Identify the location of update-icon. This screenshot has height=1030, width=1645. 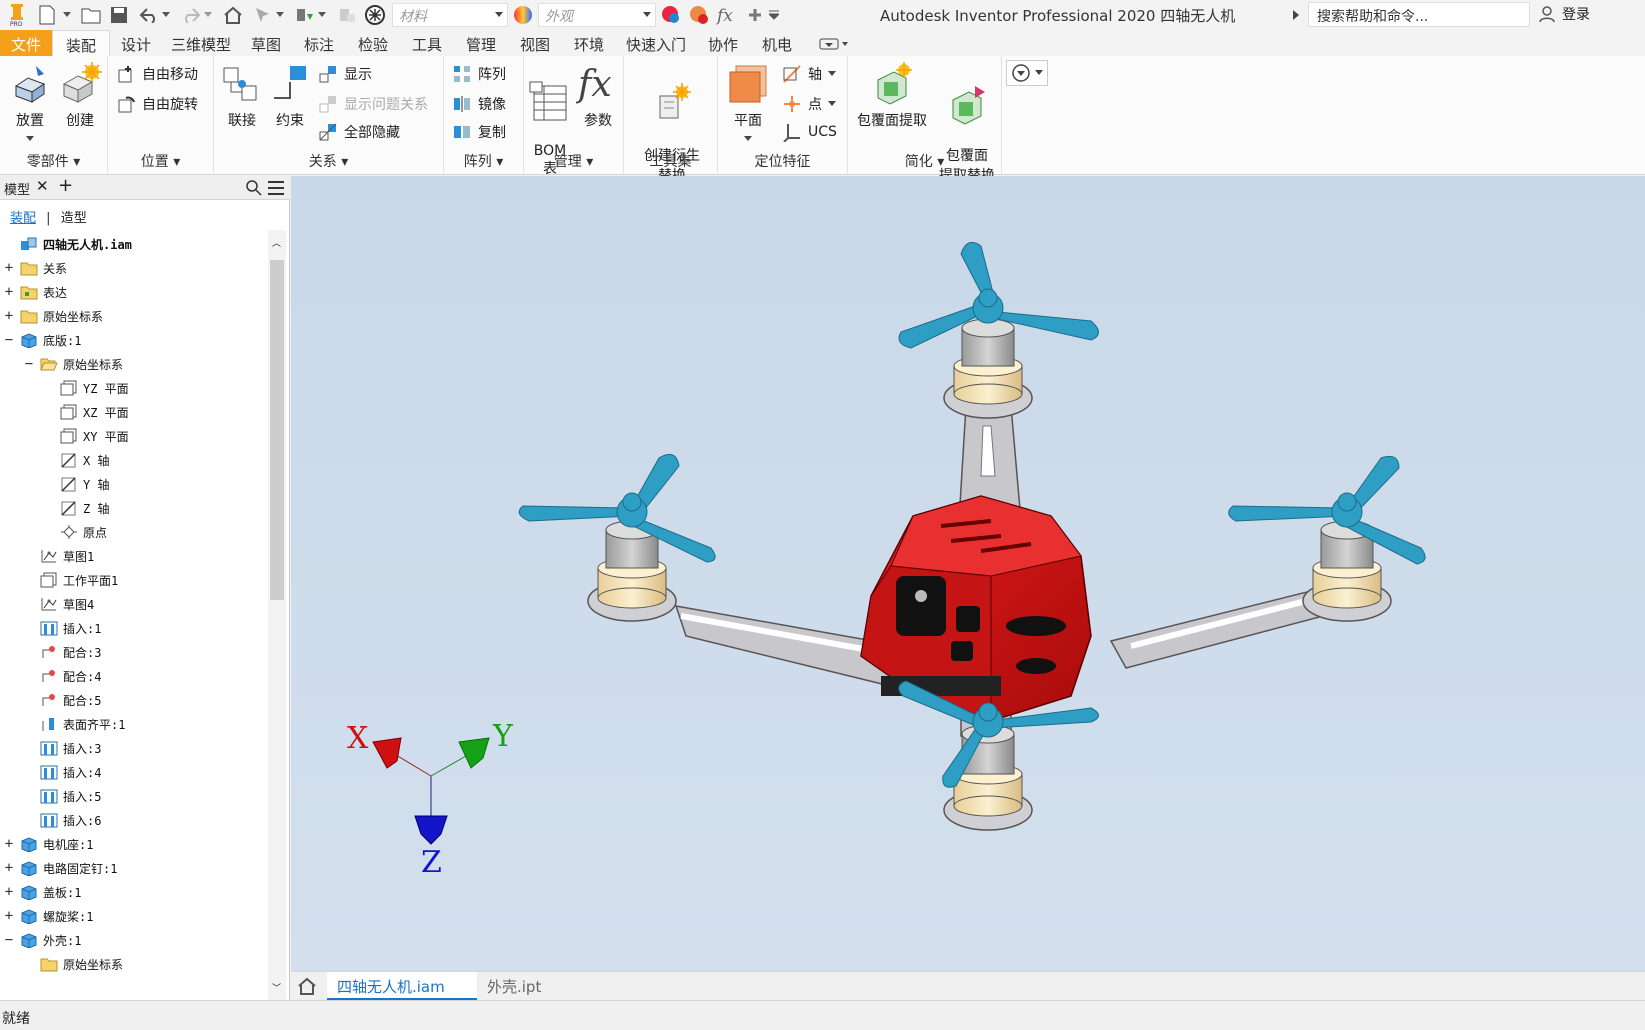
(305, 15).